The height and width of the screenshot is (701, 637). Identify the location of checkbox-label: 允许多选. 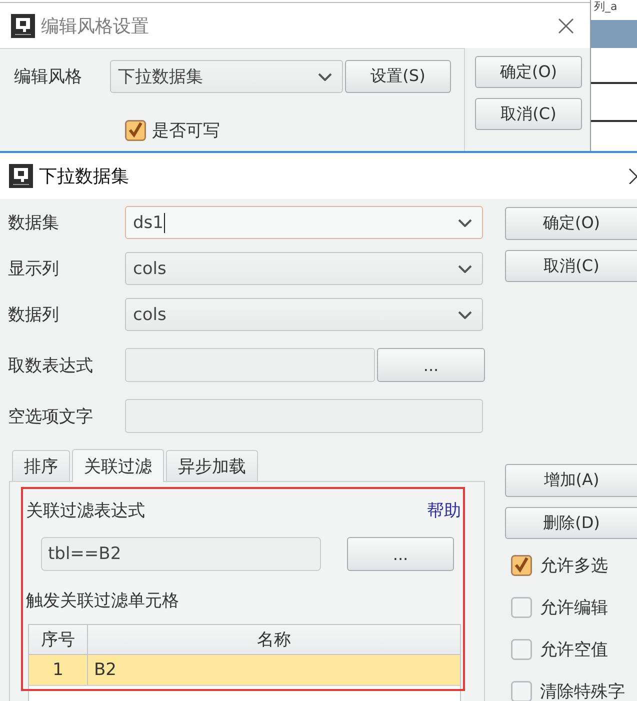
(574, 566).